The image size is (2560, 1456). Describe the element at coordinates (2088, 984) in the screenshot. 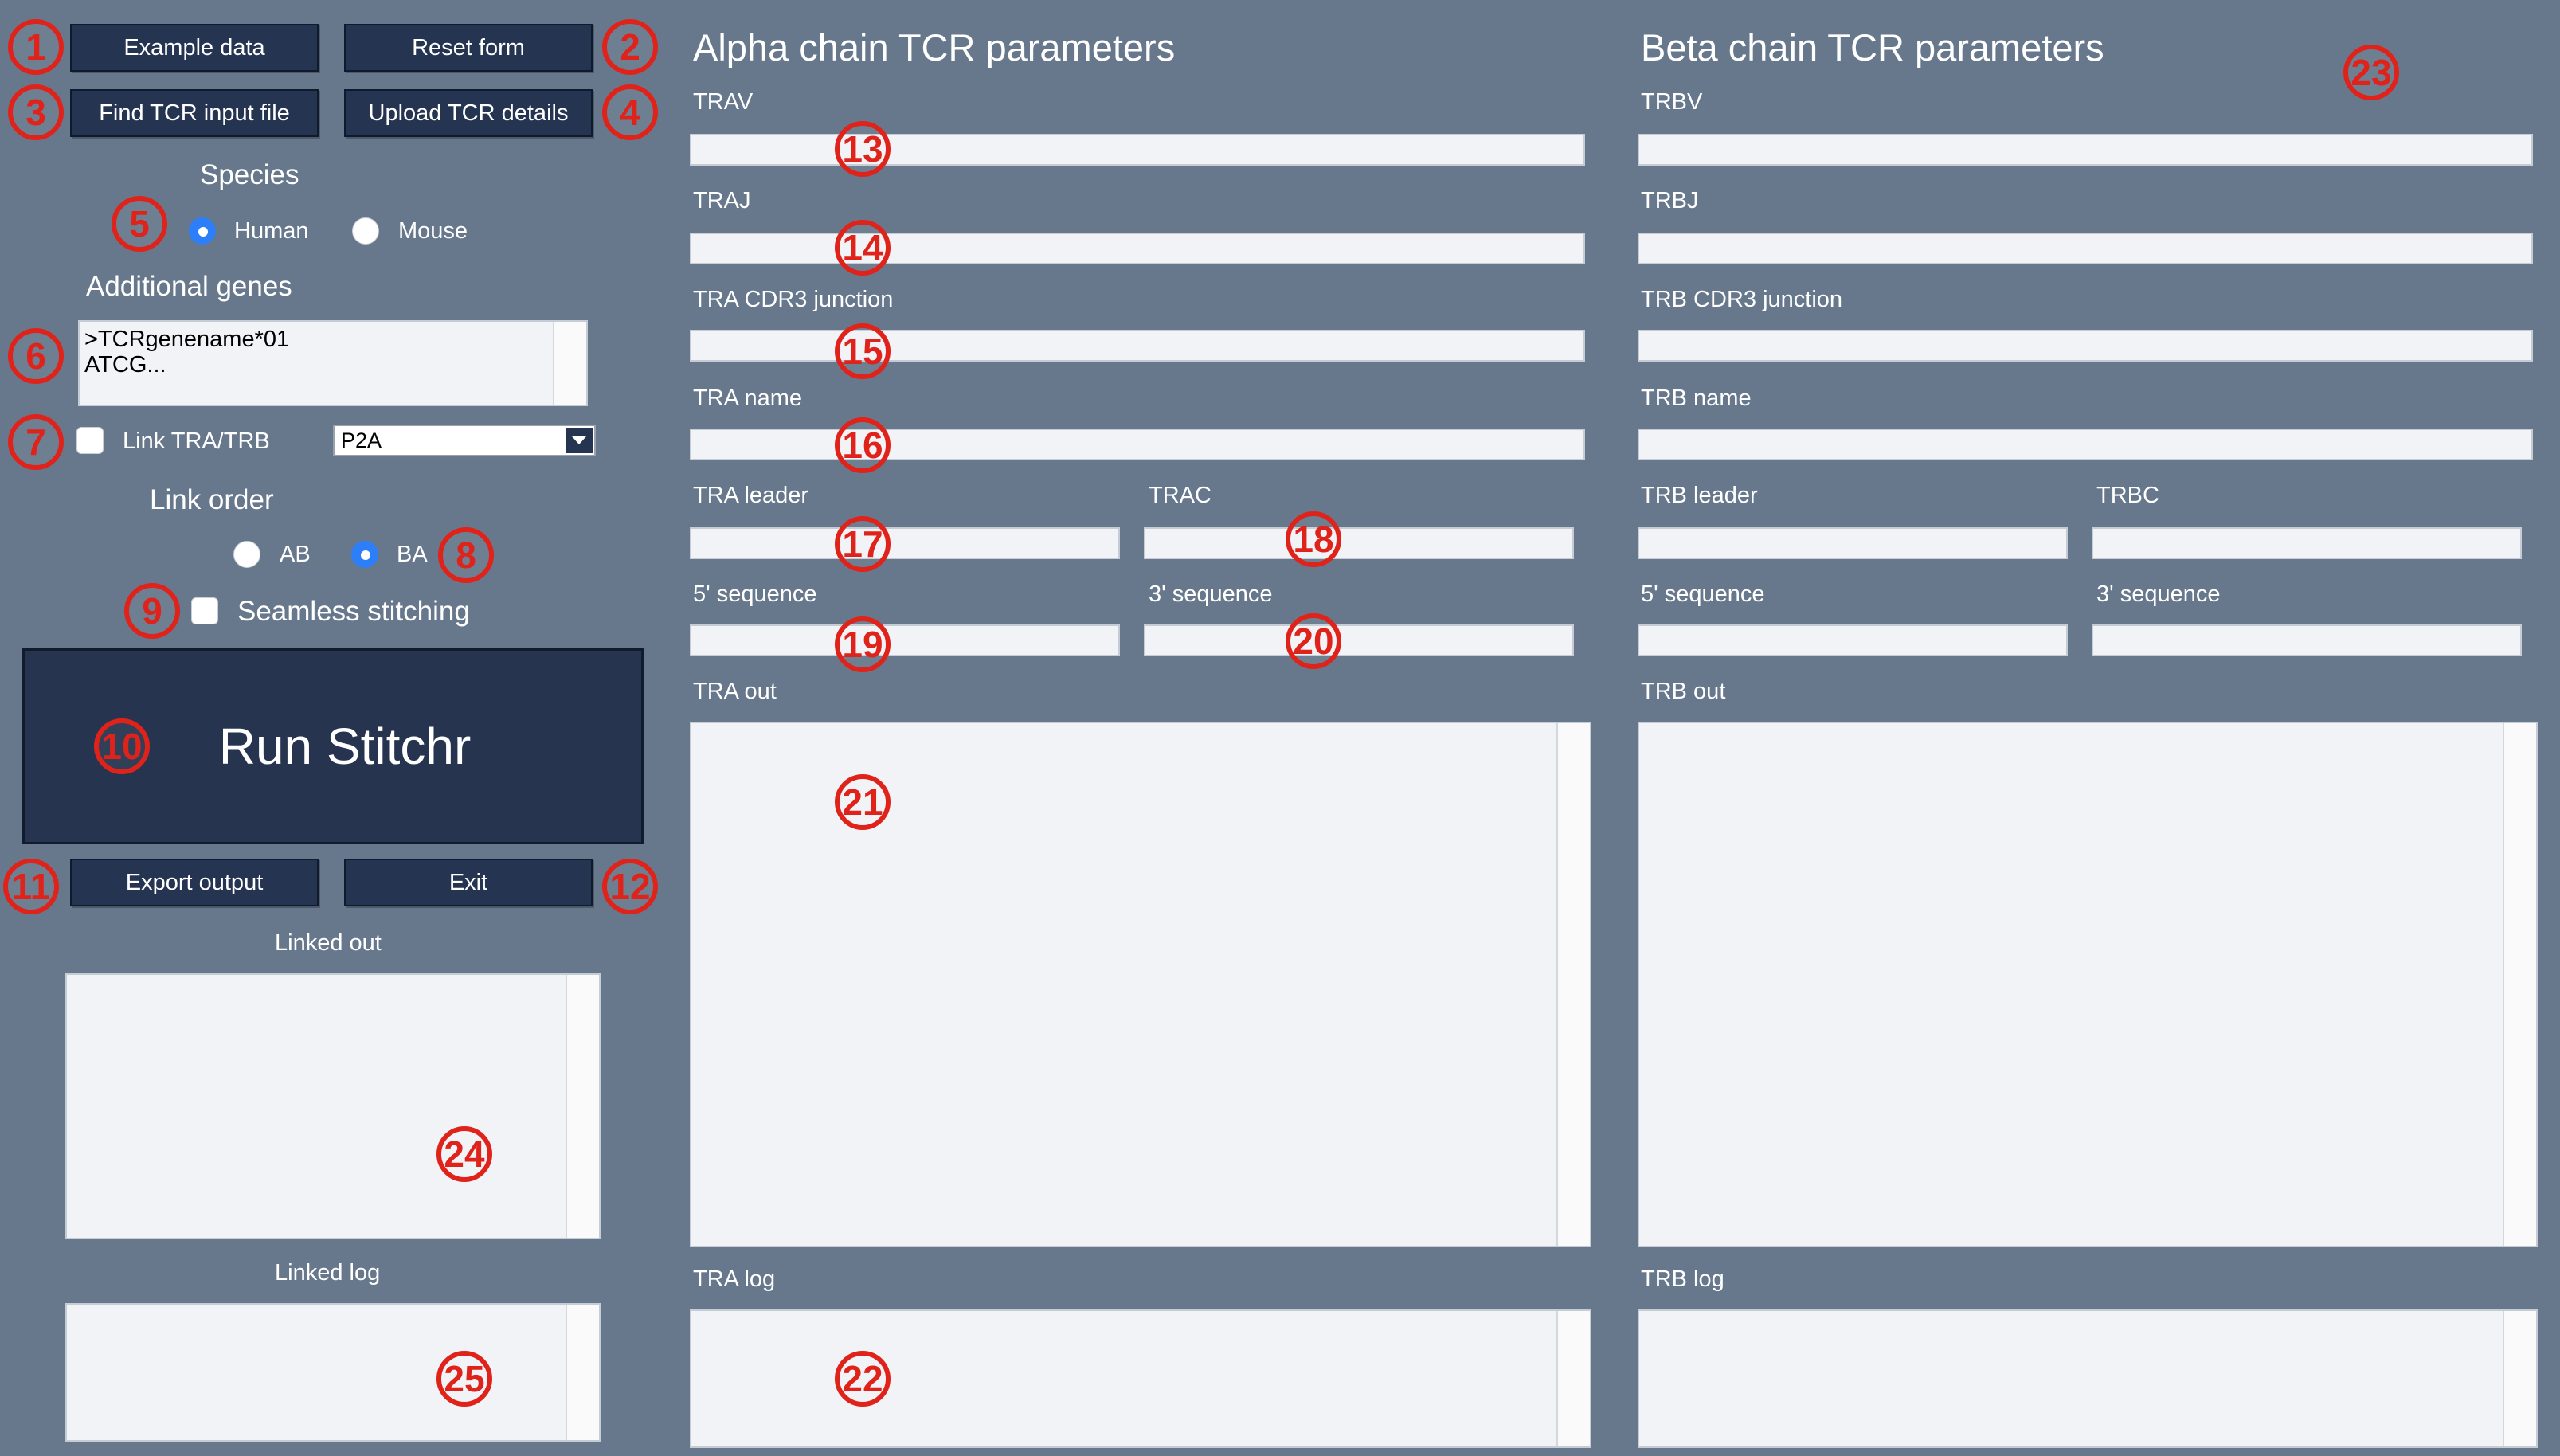

I see `trb-out-textarea` at that location.